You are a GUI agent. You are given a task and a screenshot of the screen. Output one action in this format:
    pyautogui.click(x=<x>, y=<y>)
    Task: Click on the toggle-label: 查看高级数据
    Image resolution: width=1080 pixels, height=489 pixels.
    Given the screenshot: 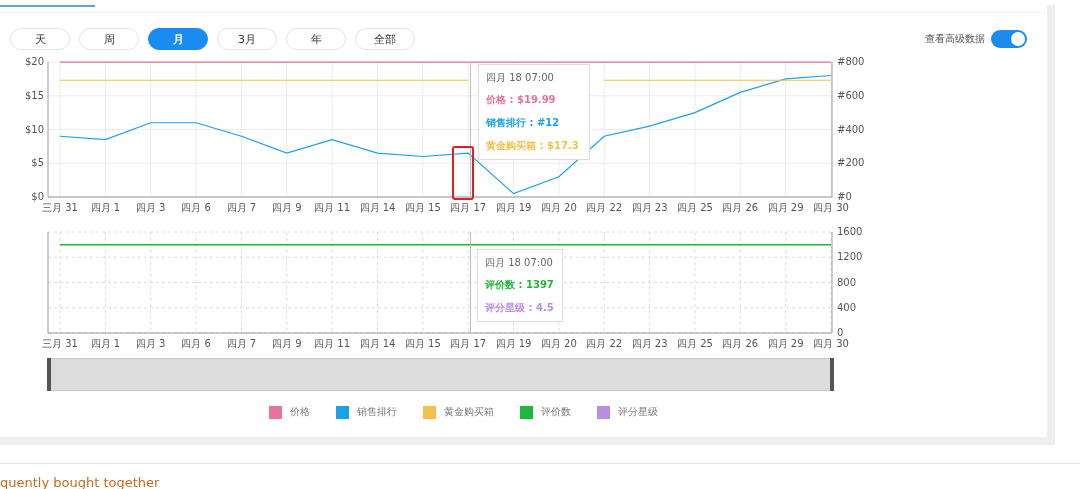 What is the action you would take?
    pyautogui.click(x=955, y=39)
    